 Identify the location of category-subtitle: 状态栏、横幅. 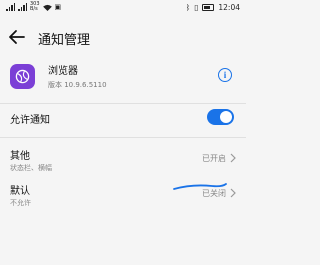
(31, 168).